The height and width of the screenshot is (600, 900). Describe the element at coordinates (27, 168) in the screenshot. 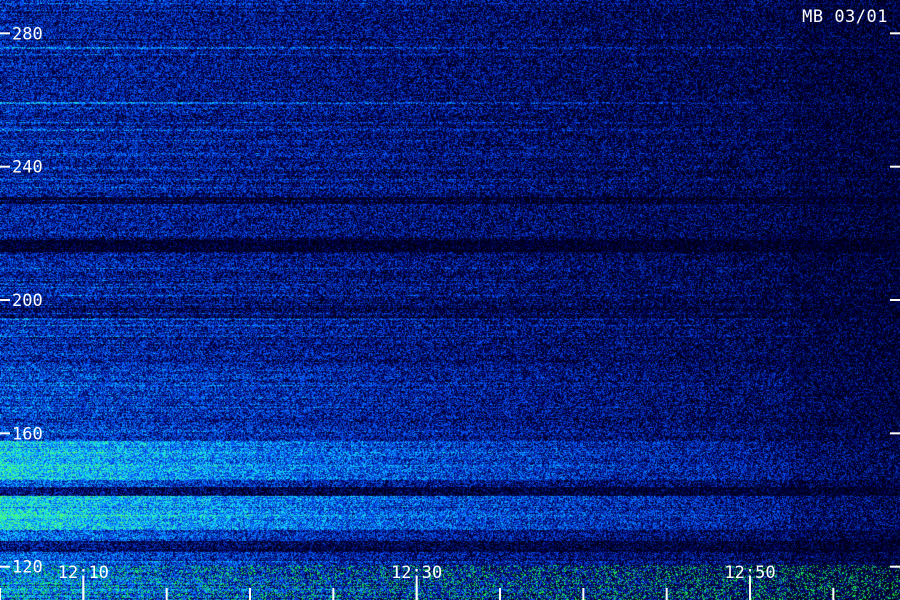

I see `y-tick-label: 240` at that location.